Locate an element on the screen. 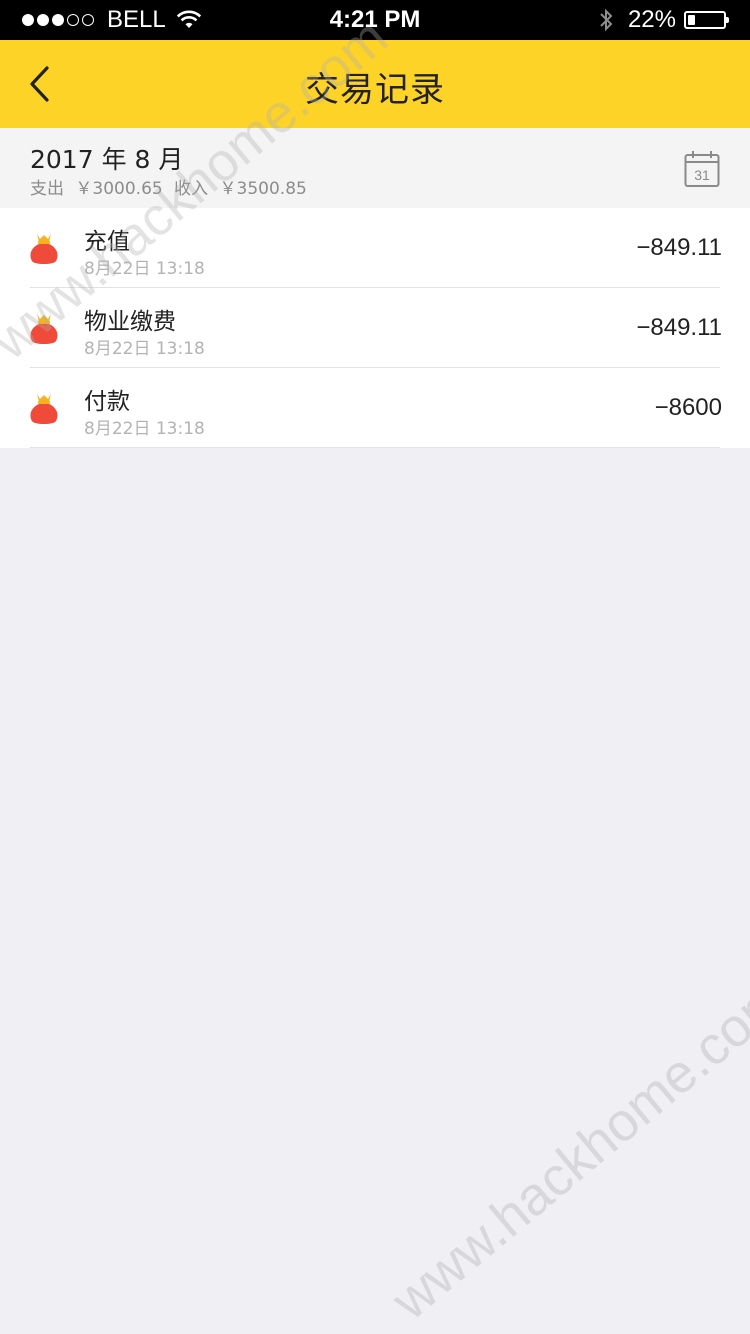 This screenshot has height=1334, width=750. month-title: 2017 年 8 月 is located at coordinates (107, 159).